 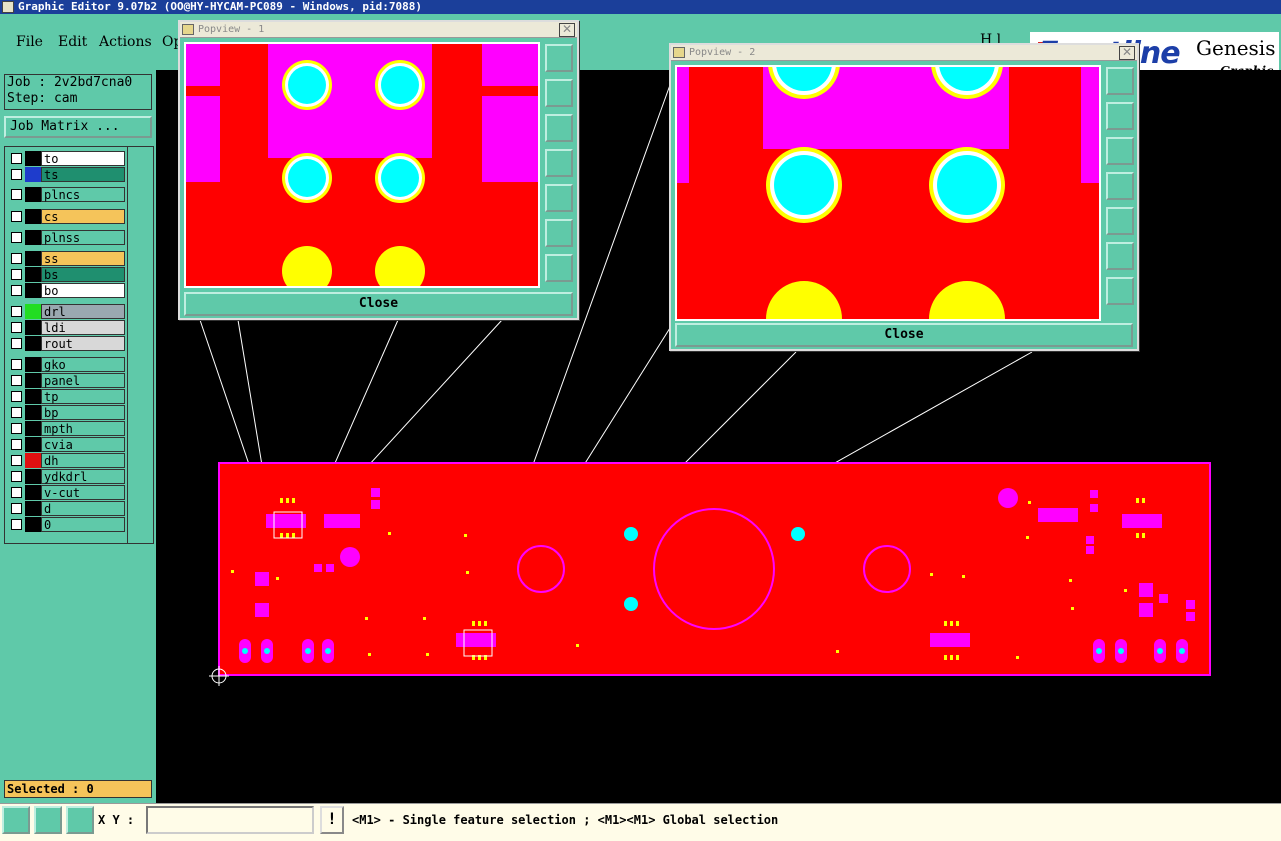 I want to click on pan-right-icon, so click(x=559, y=198).